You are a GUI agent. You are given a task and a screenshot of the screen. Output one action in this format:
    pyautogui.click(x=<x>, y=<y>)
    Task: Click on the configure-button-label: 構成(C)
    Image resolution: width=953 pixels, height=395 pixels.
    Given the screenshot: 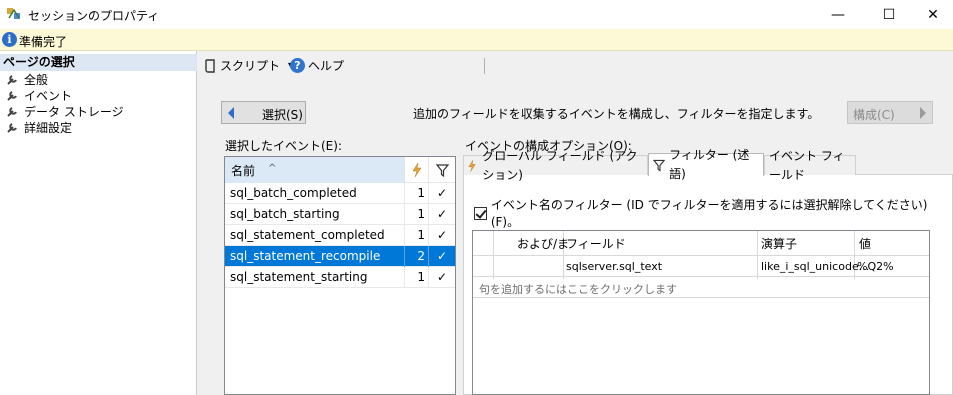 What is the action you would take?
    pyautogui.click(x=874, y=115)
    